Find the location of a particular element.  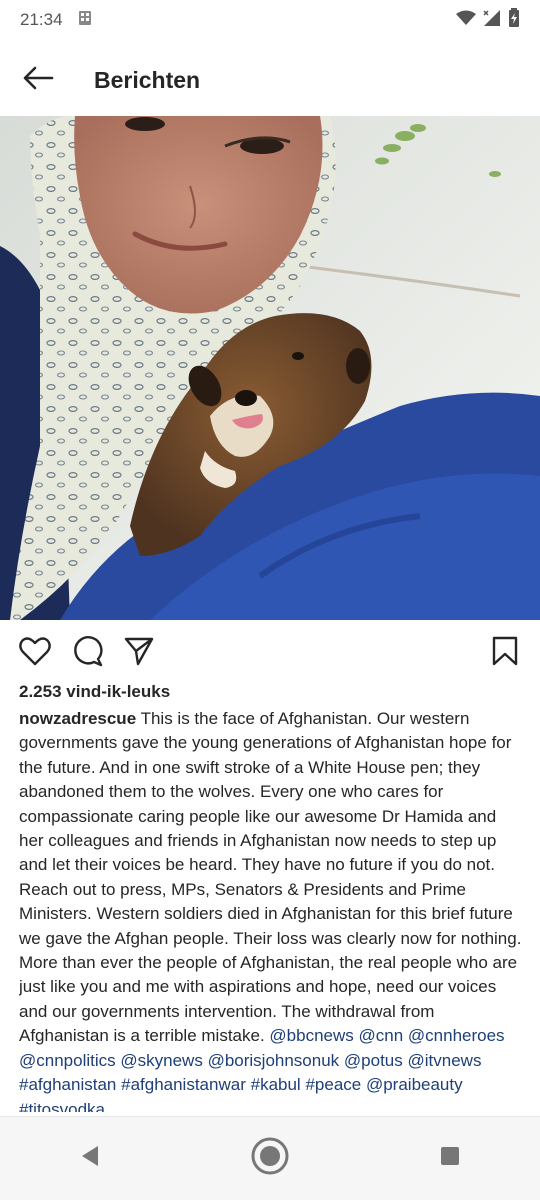

nav-recents-button is located at coordinates (450, 1159).